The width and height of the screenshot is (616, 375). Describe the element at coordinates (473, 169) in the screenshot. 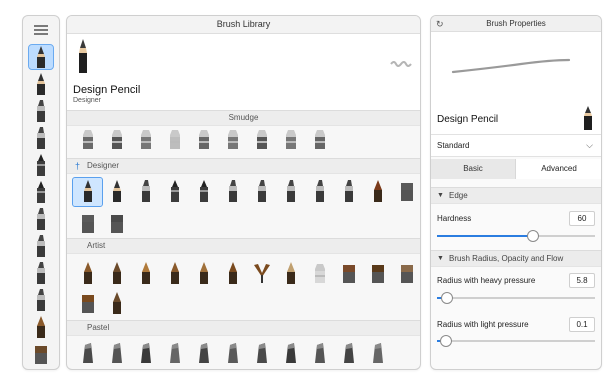

I see `tab-basic: Basic` at that location.